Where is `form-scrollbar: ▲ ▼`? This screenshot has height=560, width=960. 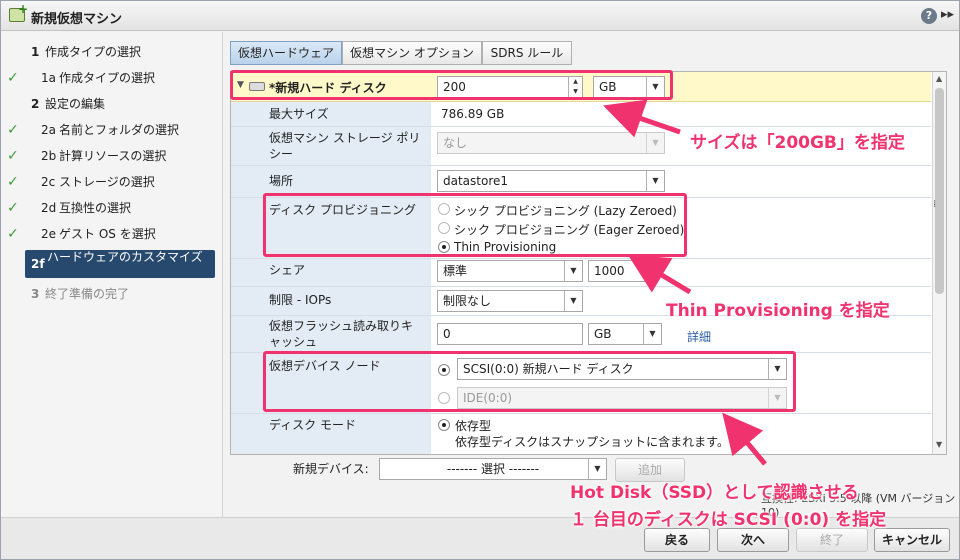
form-scrollbar: ▲ ▼ is located at coordinates (939, 263).